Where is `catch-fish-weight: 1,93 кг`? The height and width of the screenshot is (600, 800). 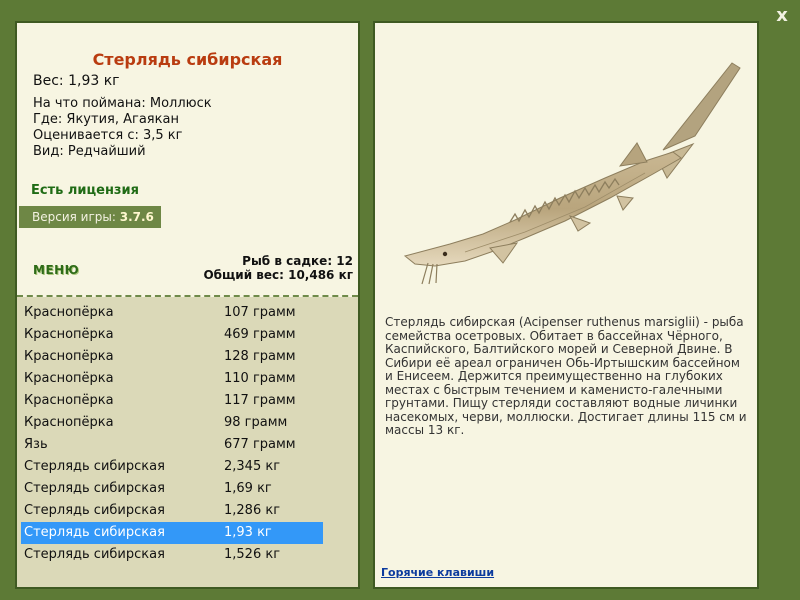 catch-fish-weight: 1,93 кг is located at coordinates (248, 532).